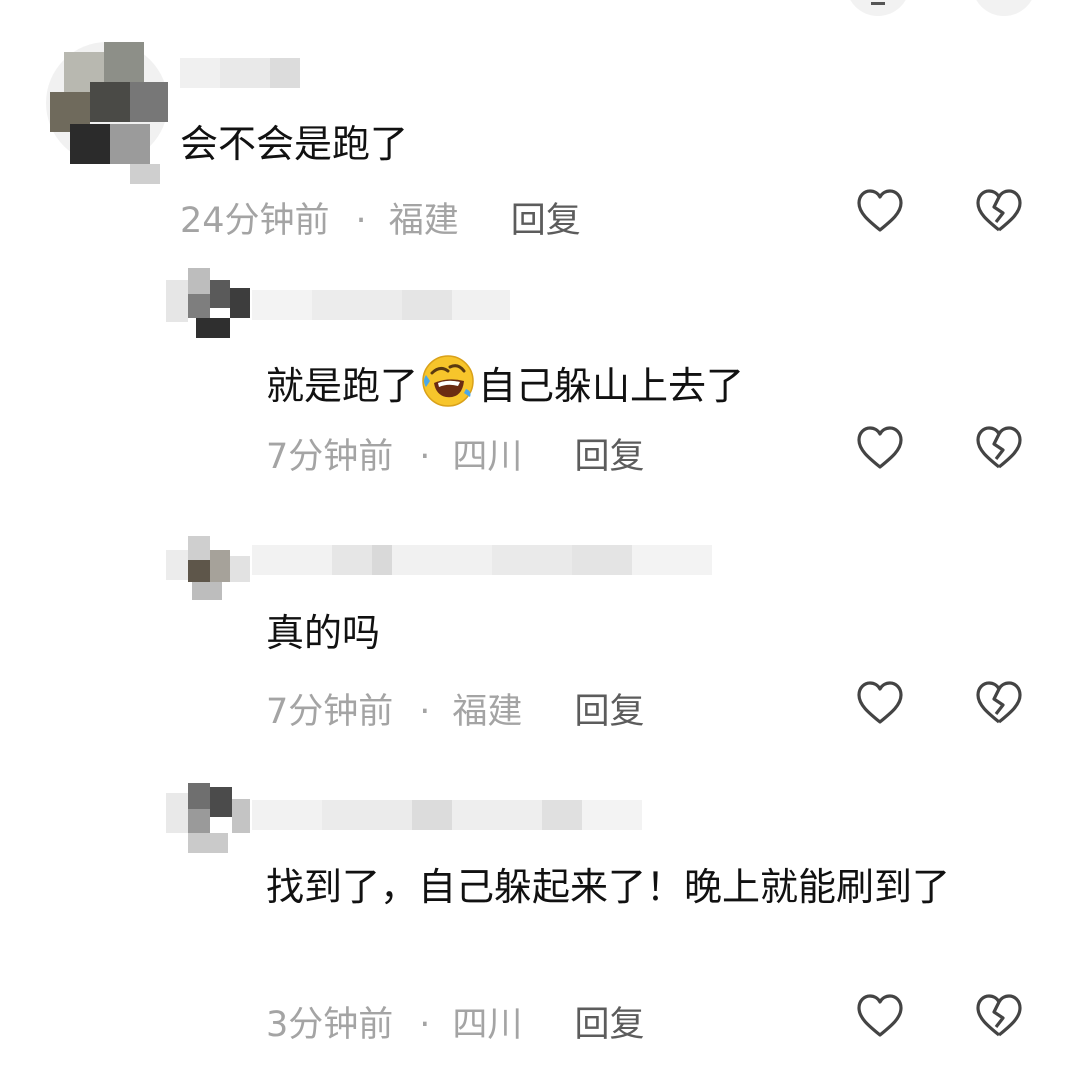 This screenshot has height=1078, width=1080. I want to click on comment-meta: 3分钟前 · 四川 回复, so click(455, 1021).